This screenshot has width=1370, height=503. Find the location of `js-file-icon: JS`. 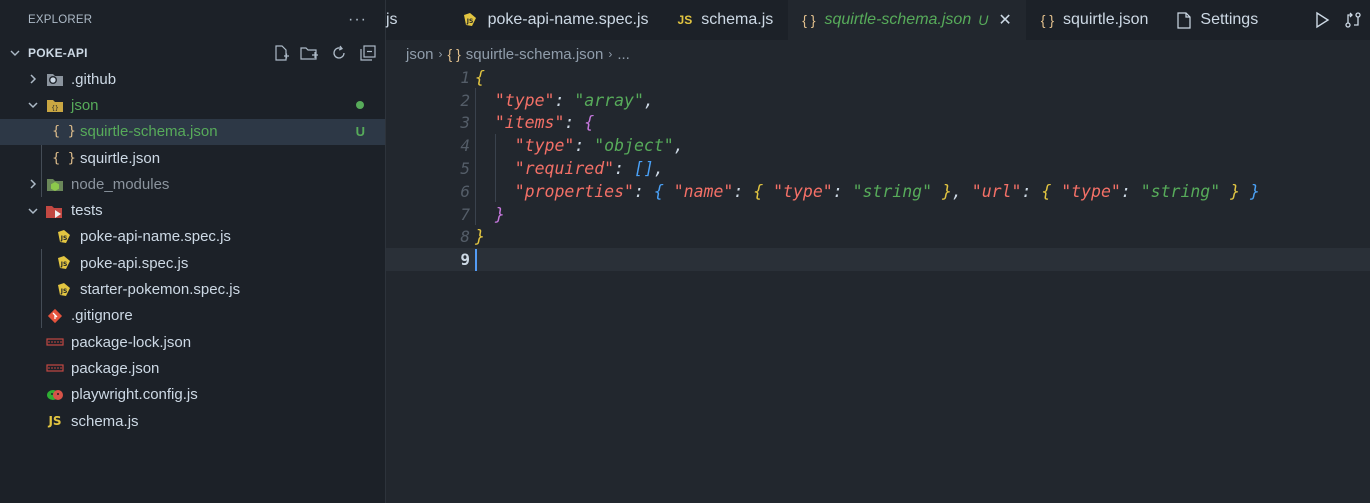

js-file-icon: JS is located at coordinates (685, 20).